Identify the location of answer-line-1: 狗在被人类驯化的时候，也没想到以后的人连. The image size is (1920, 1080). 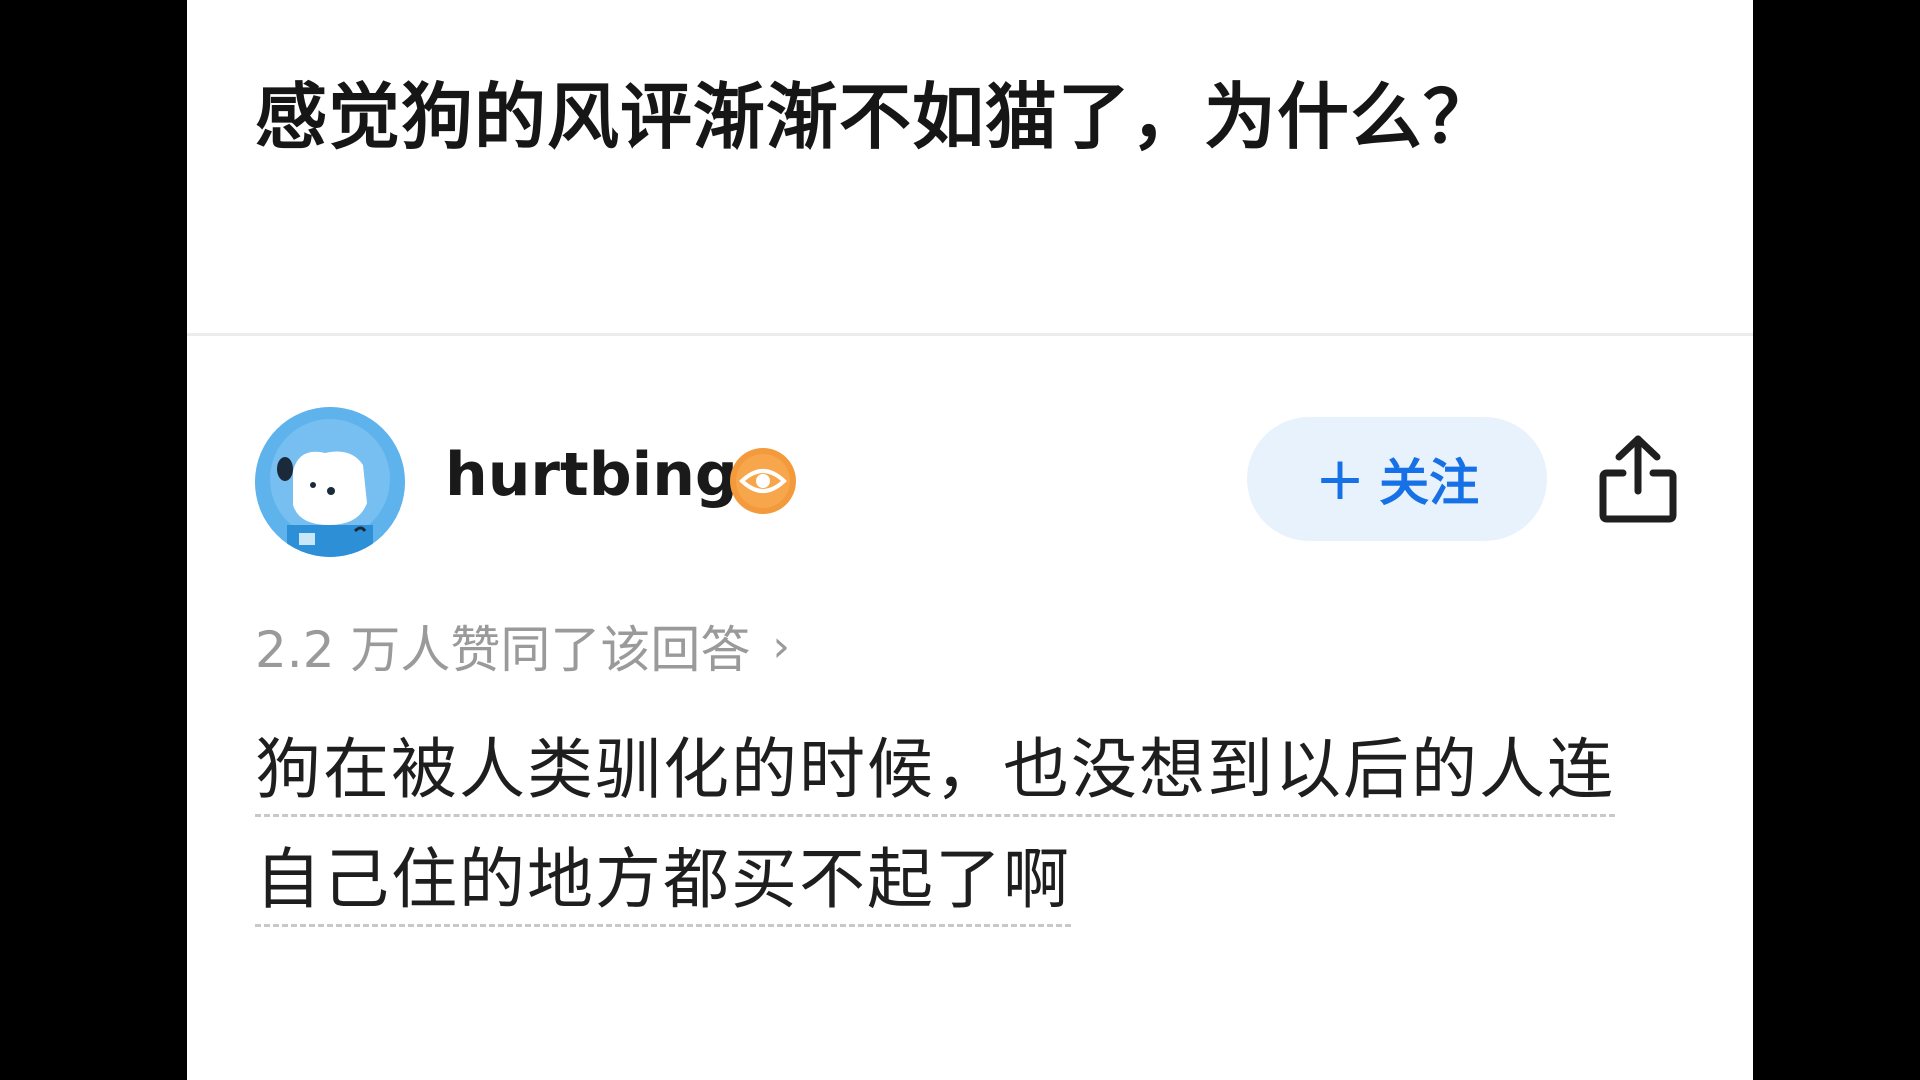
(935, 774).